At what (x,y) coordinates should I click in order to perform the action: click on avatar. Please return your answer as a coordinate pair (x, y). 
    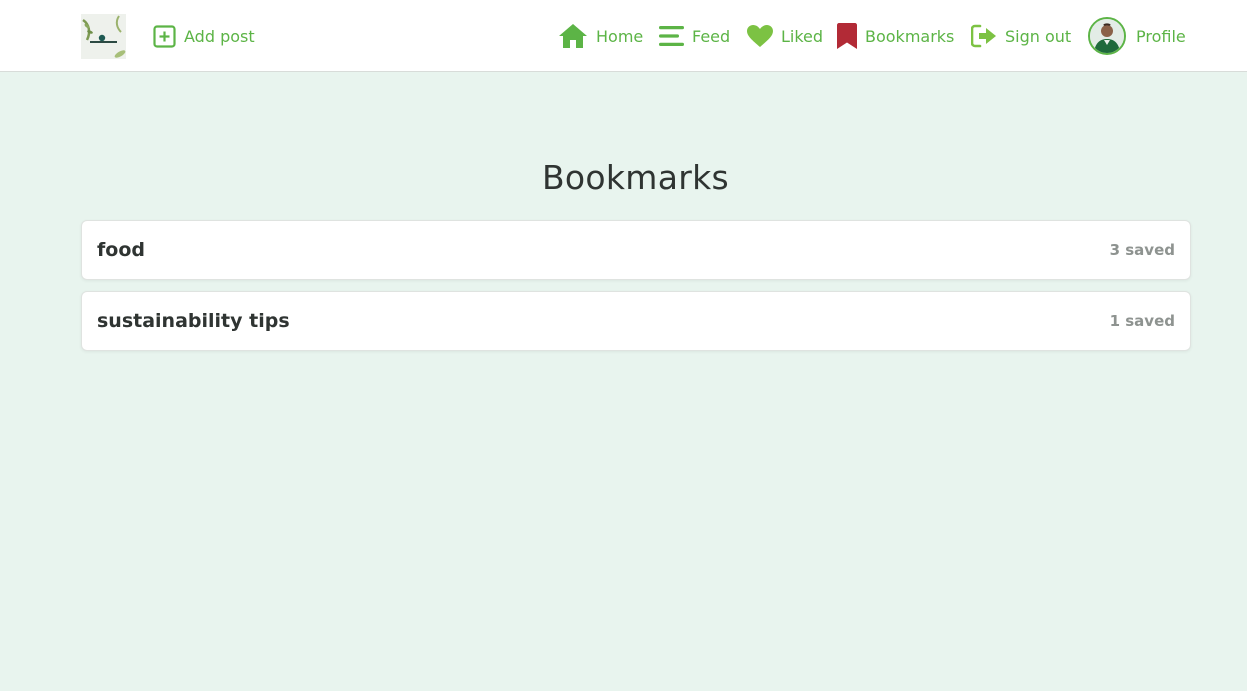
    Looking at the image, I should click on (1107, 36).